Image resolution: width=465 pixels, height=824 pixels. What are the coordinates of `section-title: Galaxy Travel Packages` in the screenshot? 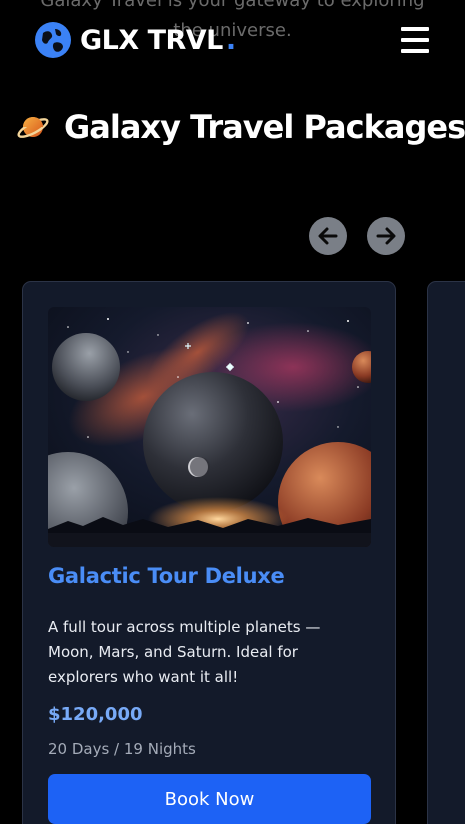 It's located at (264, 127).